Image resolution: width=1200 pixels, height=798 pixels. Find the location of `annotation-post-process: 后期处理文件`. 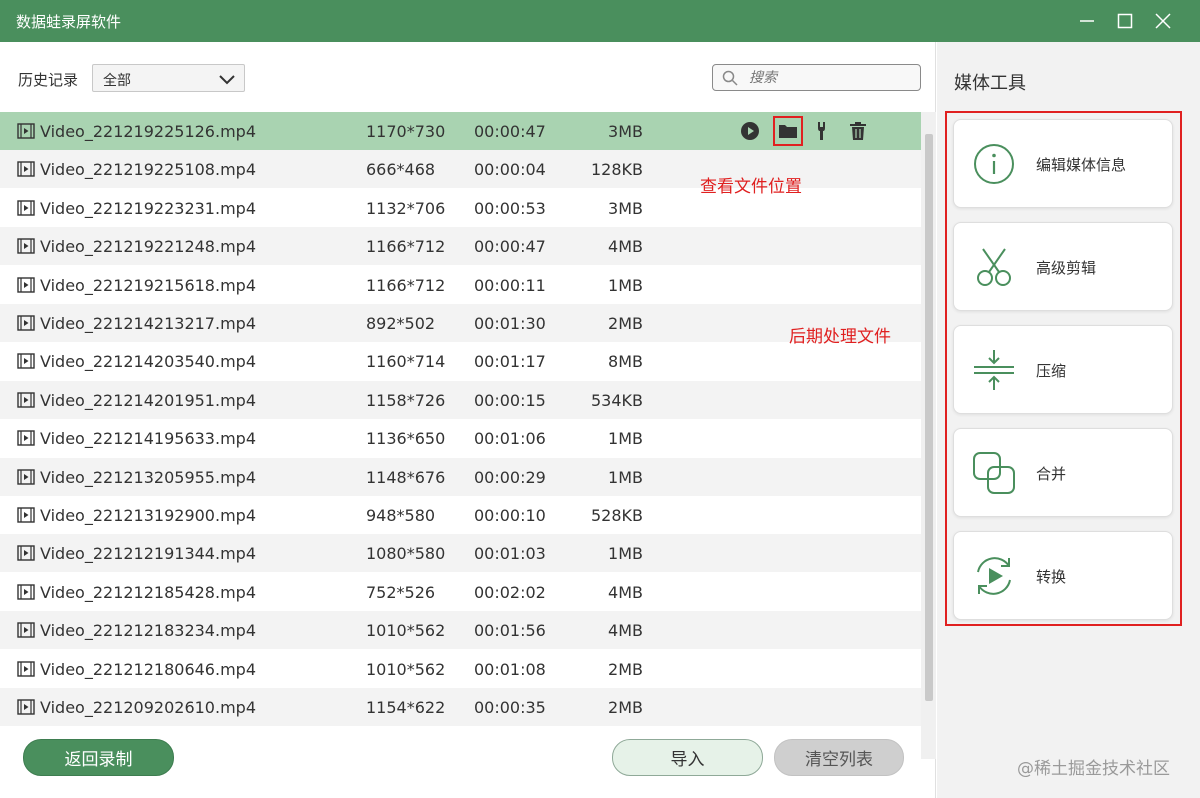

annotation-post-process: 后期处理文件 is located at coordinates (840, 337).